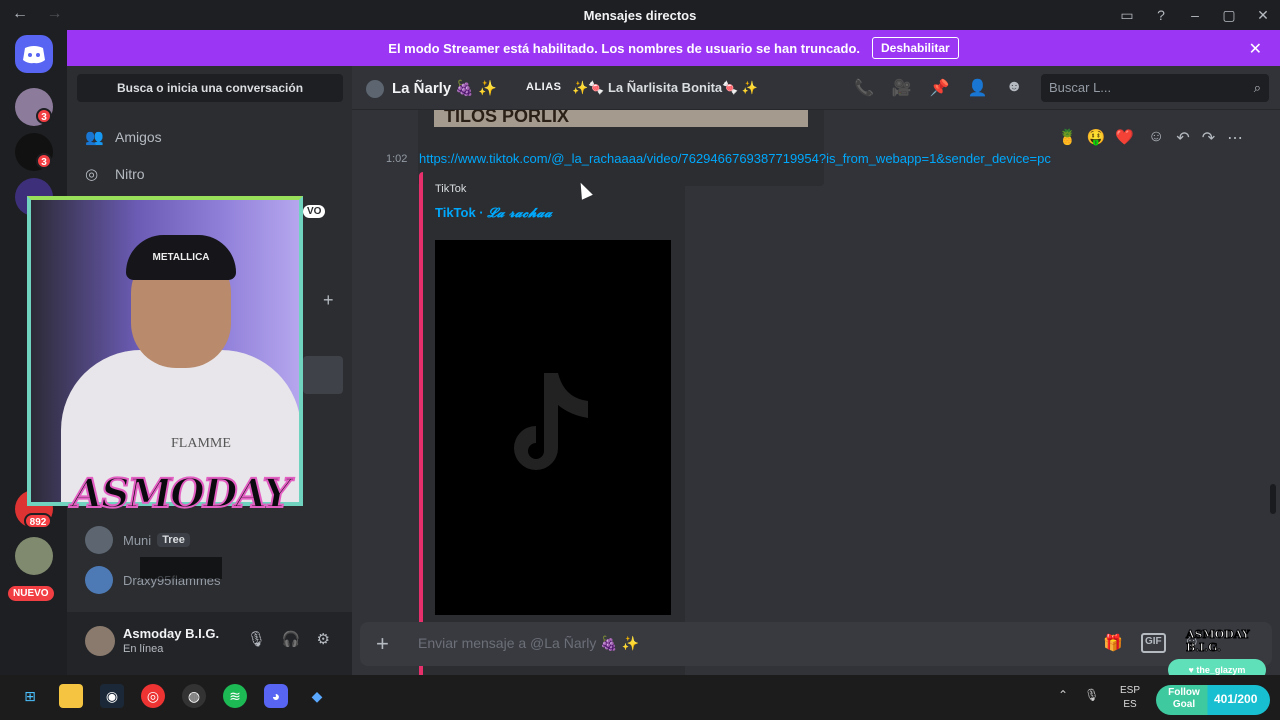  Describe the element at coordinates (978, 88) in the screenshot. I see `add-friends-icon: 👤` at that location.